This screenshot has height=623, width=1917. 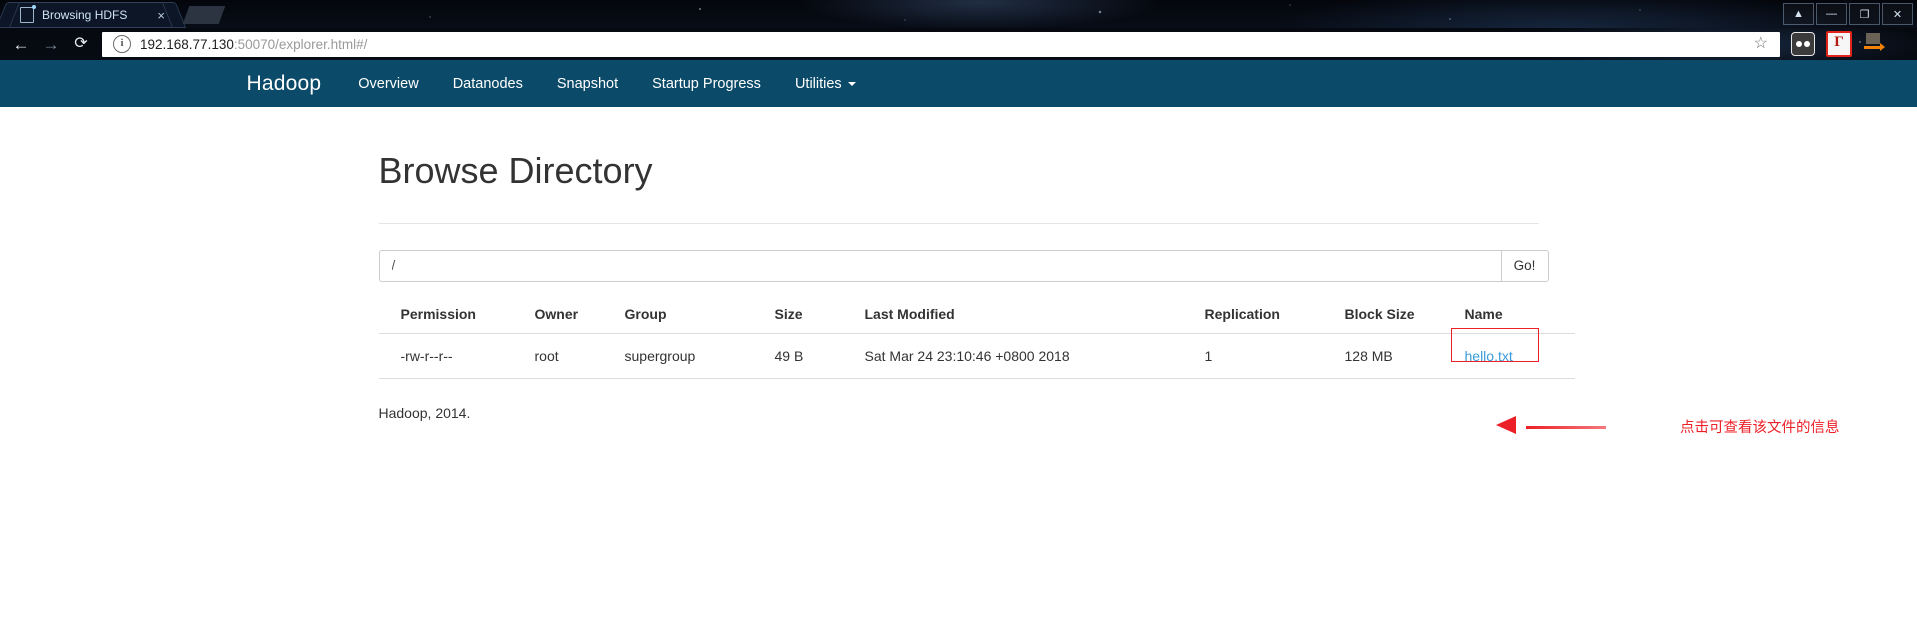 I want to click on url-path: :50070/explorer.html#/, so click(x=300, y=44).